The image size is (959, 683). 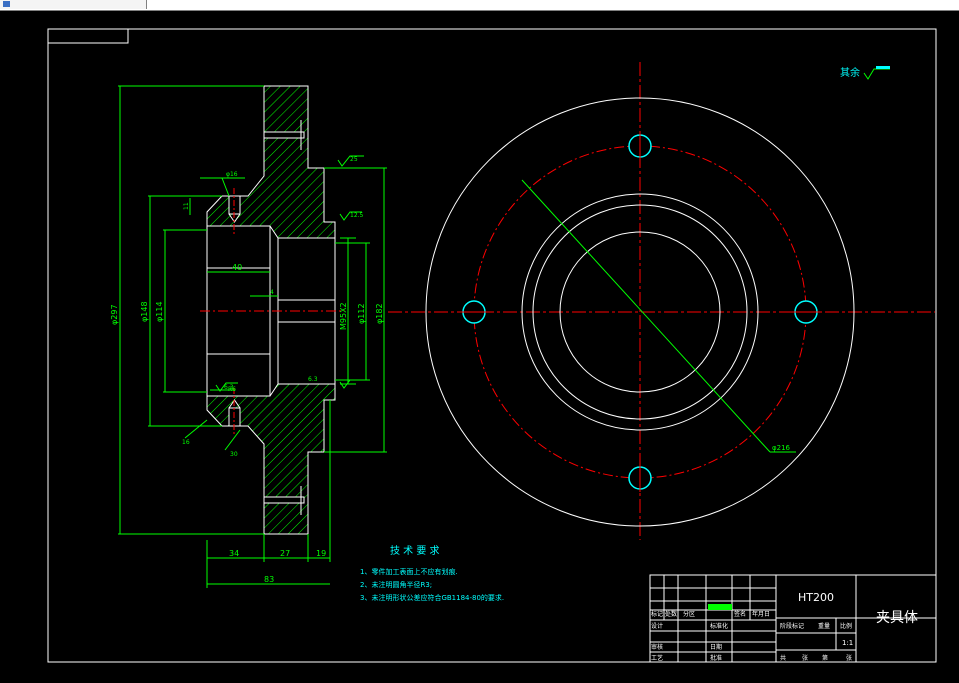 I want to click on roughness-note: 其余, so click(x=850, y=72).